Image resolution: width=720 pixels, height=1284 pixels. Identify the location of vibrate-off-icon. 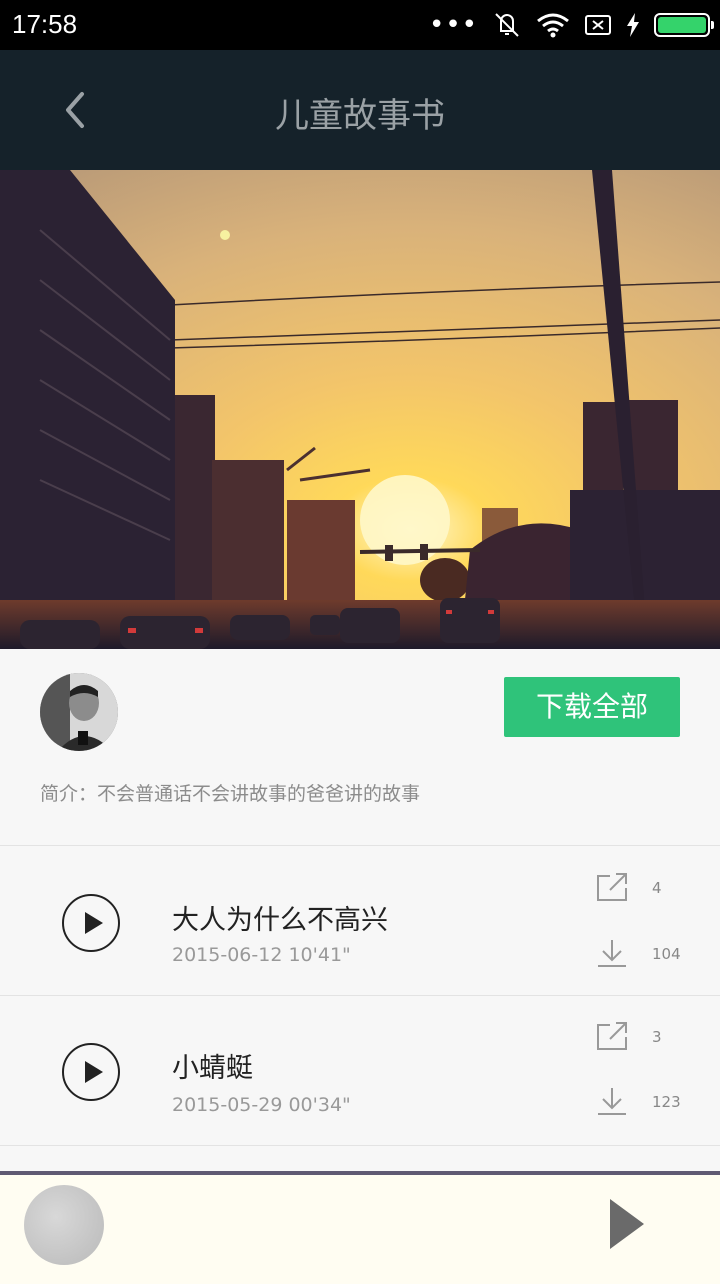
(507, 25).